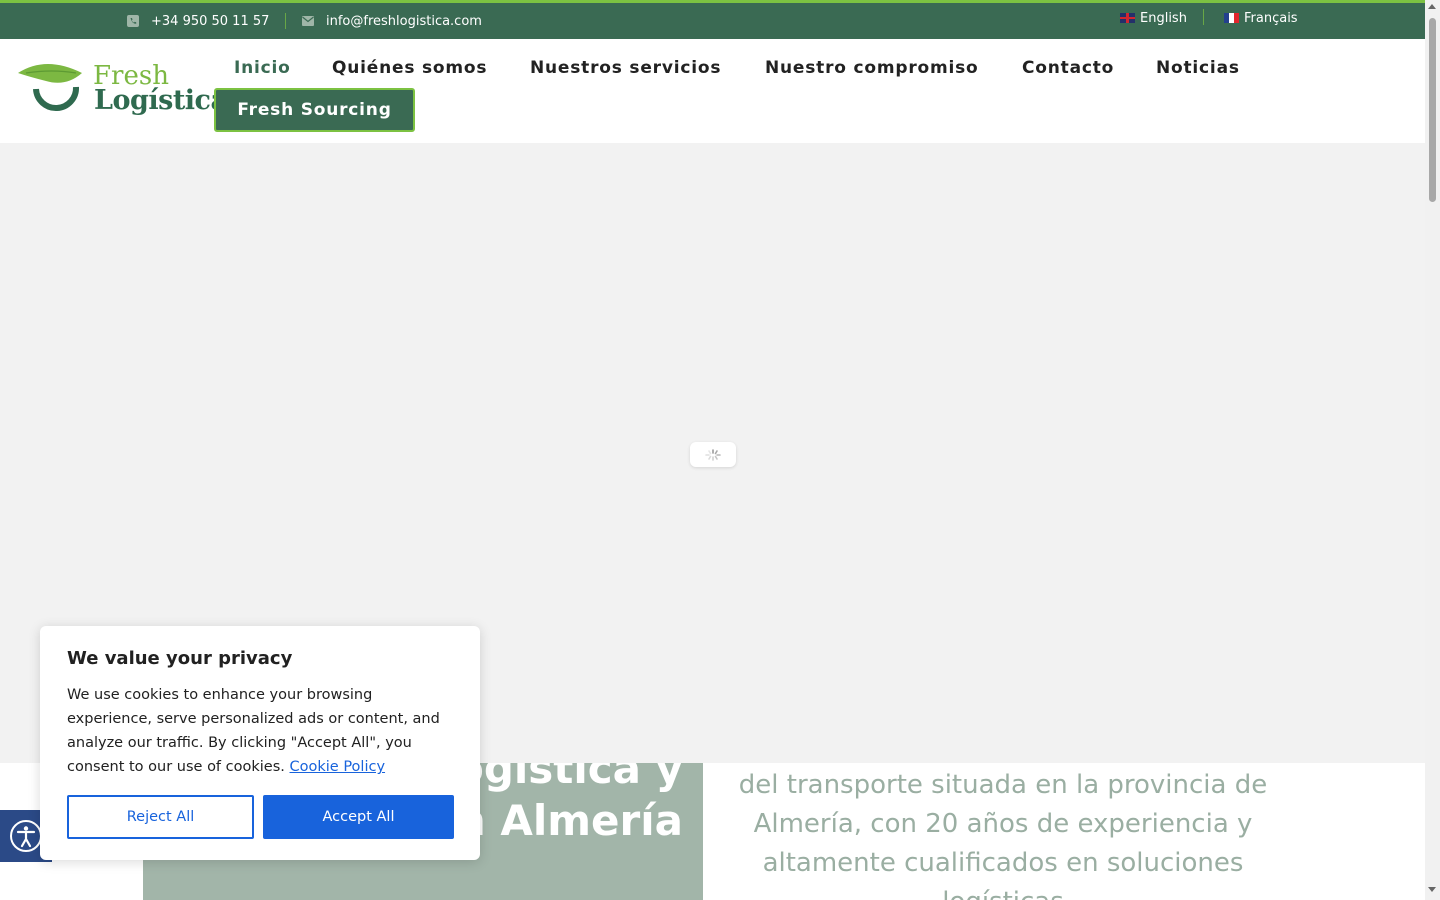  I want to click on nav-quienes-somos: Quiénes somos, so click(409, 68).